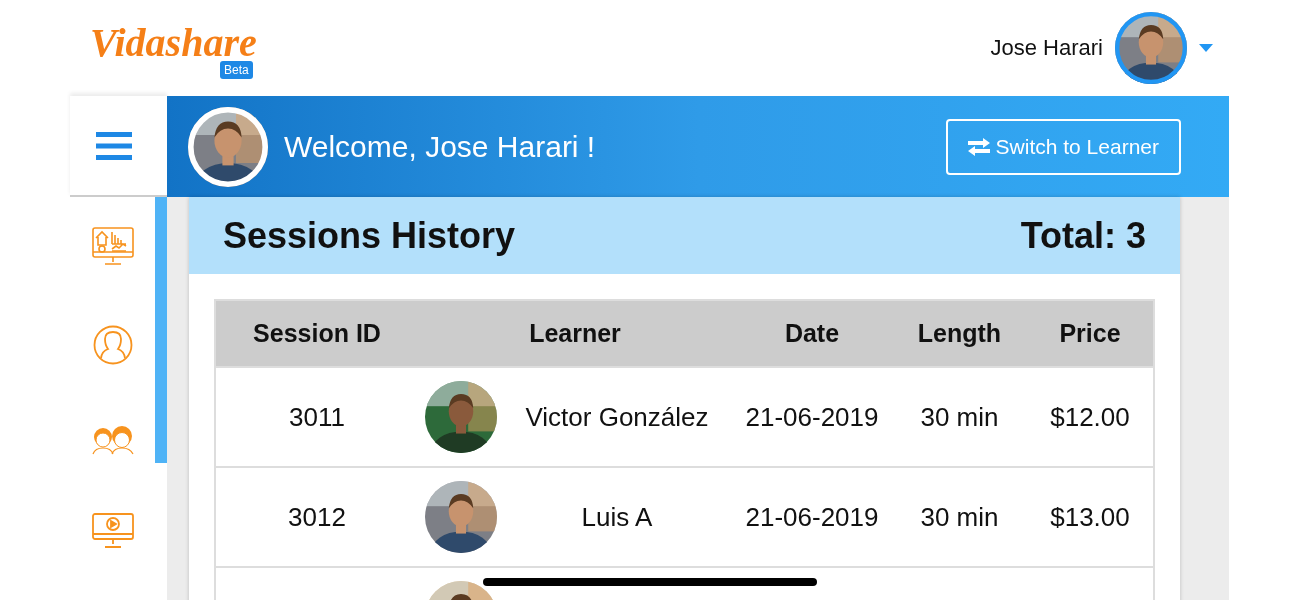 This screenshot has height=600, width=1299. What do you see at coordinates (978, 146) in the screenshot?
I see `swap-arrows-icon` at bounding box center [978, 146].